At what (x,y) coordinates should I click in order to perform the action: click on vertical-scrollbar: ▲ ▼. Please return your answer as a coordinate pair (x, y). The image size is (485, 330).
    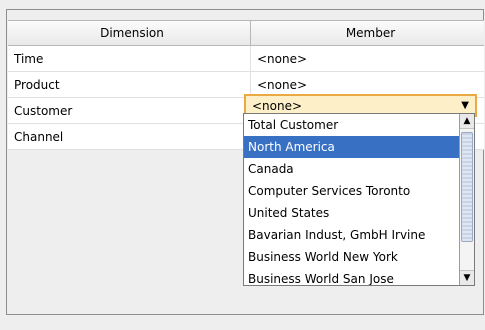
    Looking at the image, I should click on (466, 199).